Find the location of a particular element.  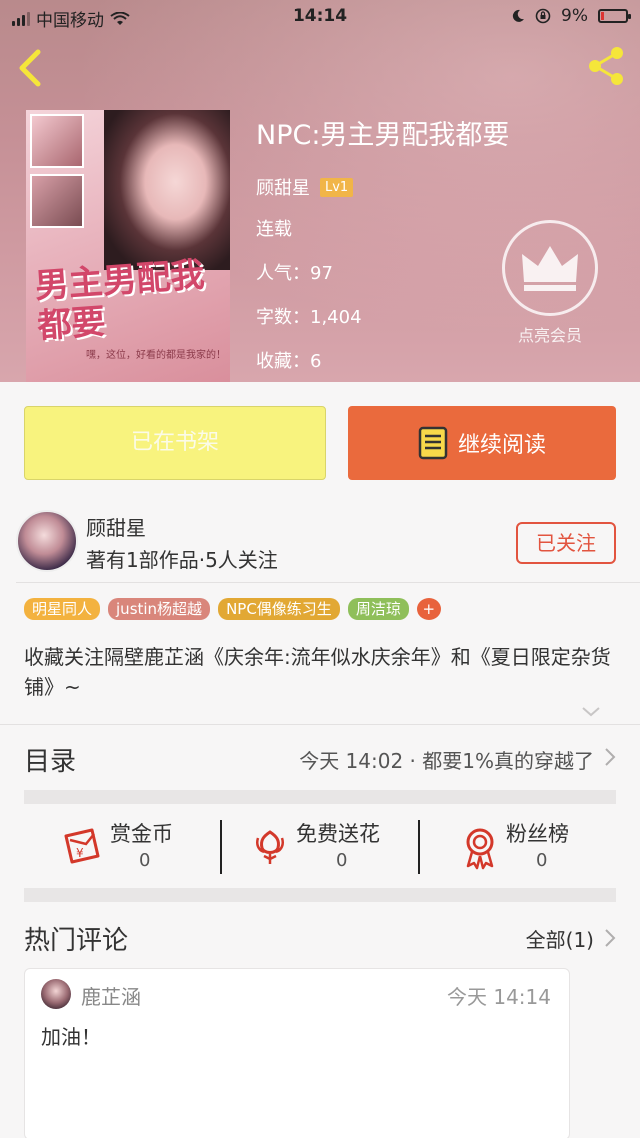

fans-label: 粉丝榜 is located at coordinates (537, 834).